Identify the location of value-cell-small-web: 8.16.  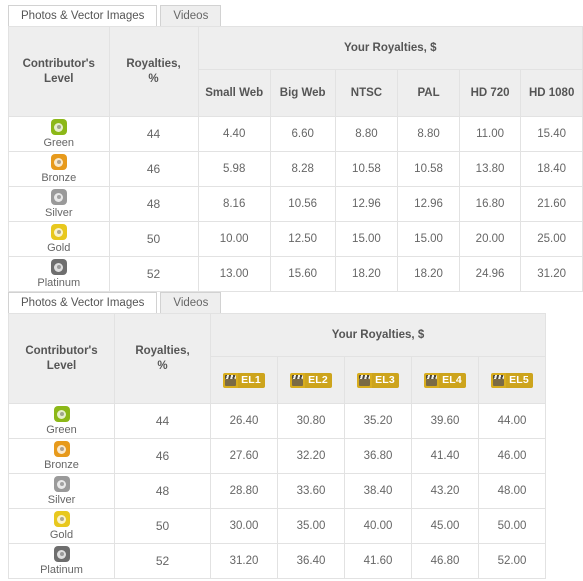
(234, 204).